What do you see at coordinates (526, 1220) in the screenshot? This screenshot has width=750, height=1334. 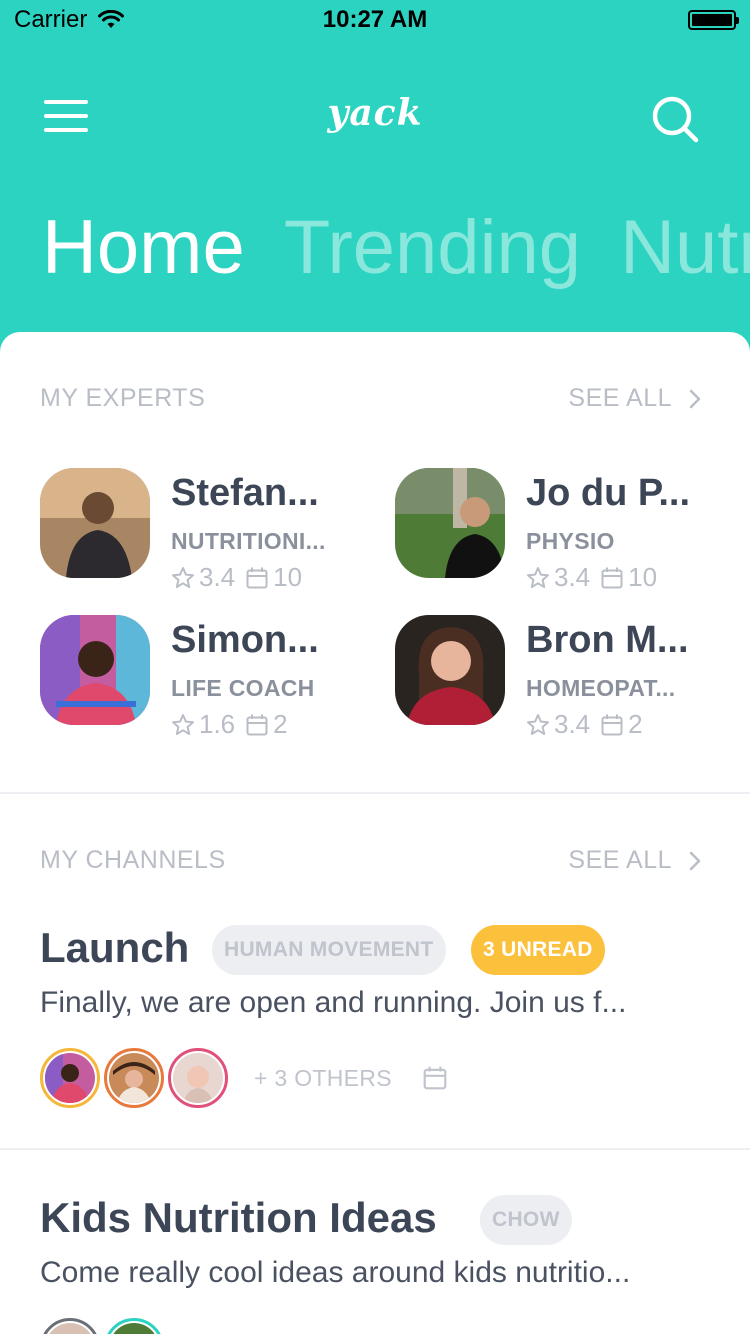 I see `channel-tag: CHOW` at bounding box center [526, 1220].